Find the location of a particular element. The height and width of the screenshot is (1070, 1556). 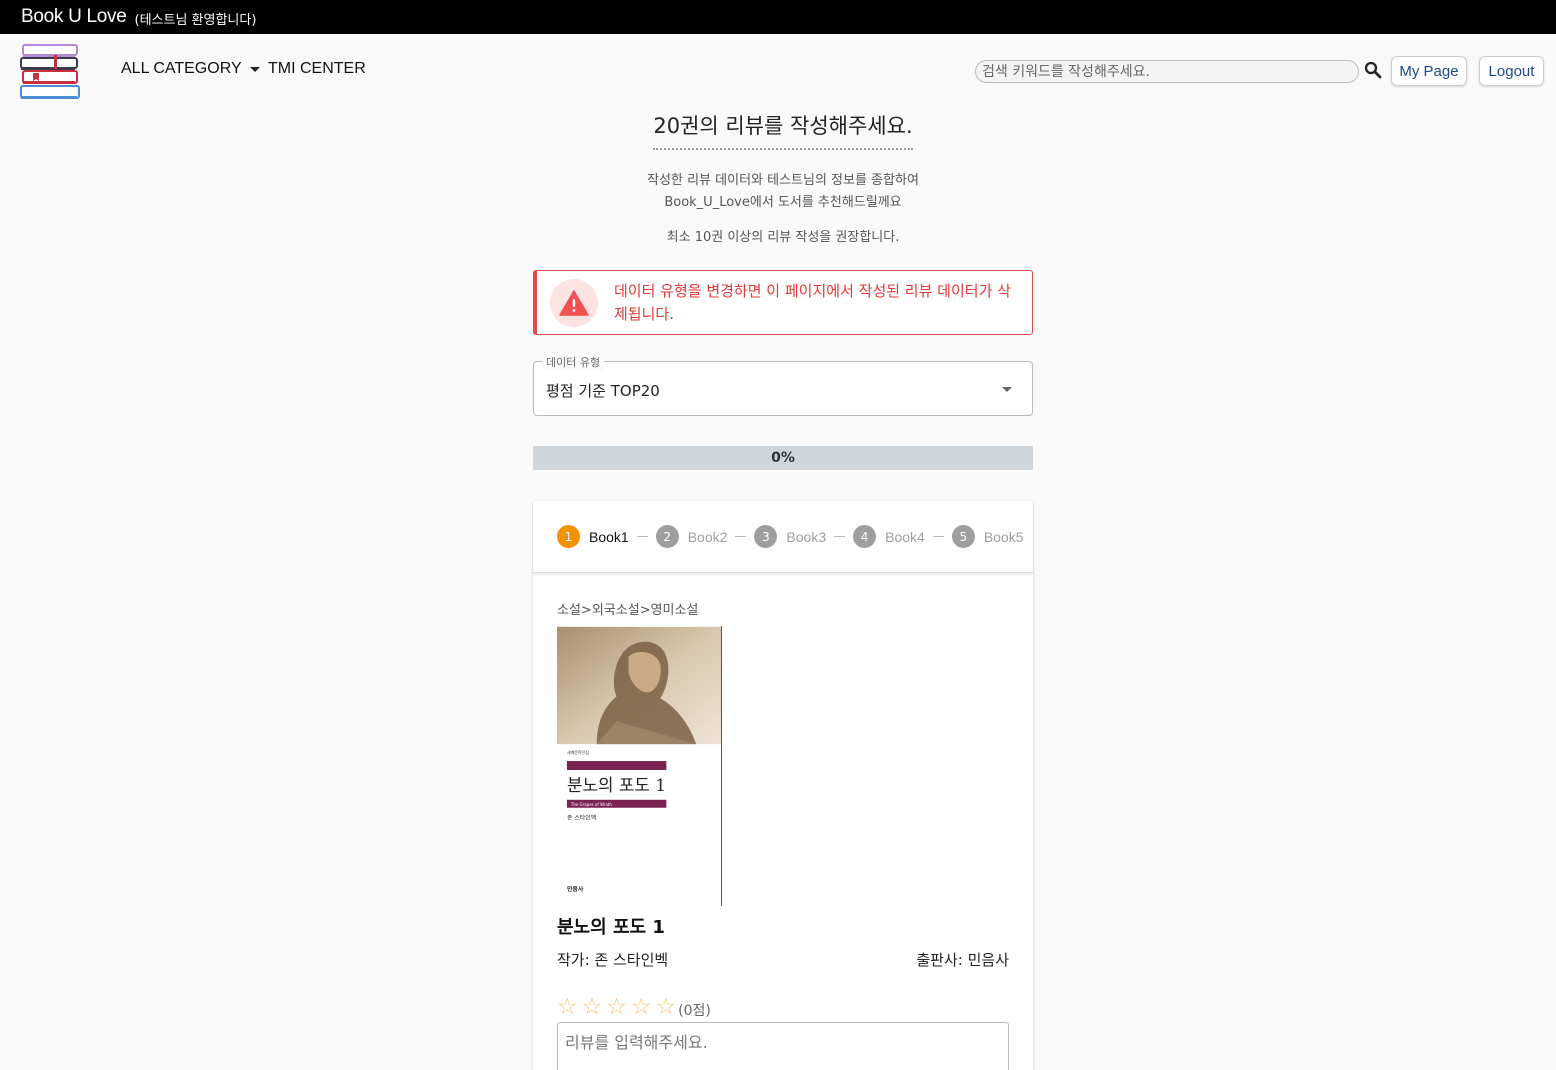

book-title: 분노의 포도 1 is located at coordinates (611, 927).